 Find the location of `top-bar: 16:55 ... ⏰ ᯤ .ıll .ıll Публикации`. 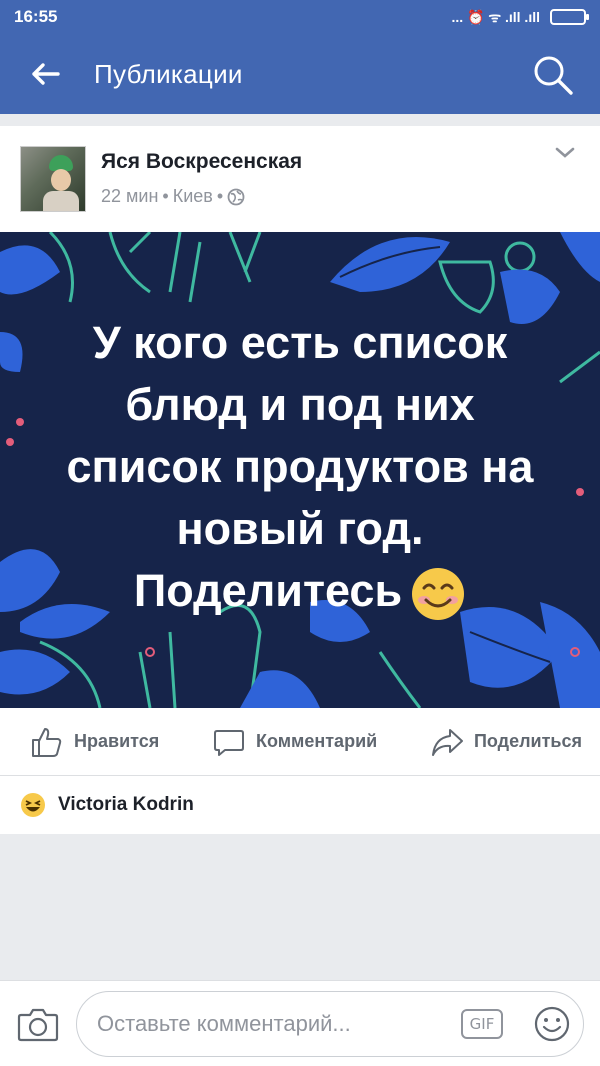

top-bar: 16:55 ... ⏰ ᯤ .ıll .ıll Публикации is located at coordinates (300, 57).